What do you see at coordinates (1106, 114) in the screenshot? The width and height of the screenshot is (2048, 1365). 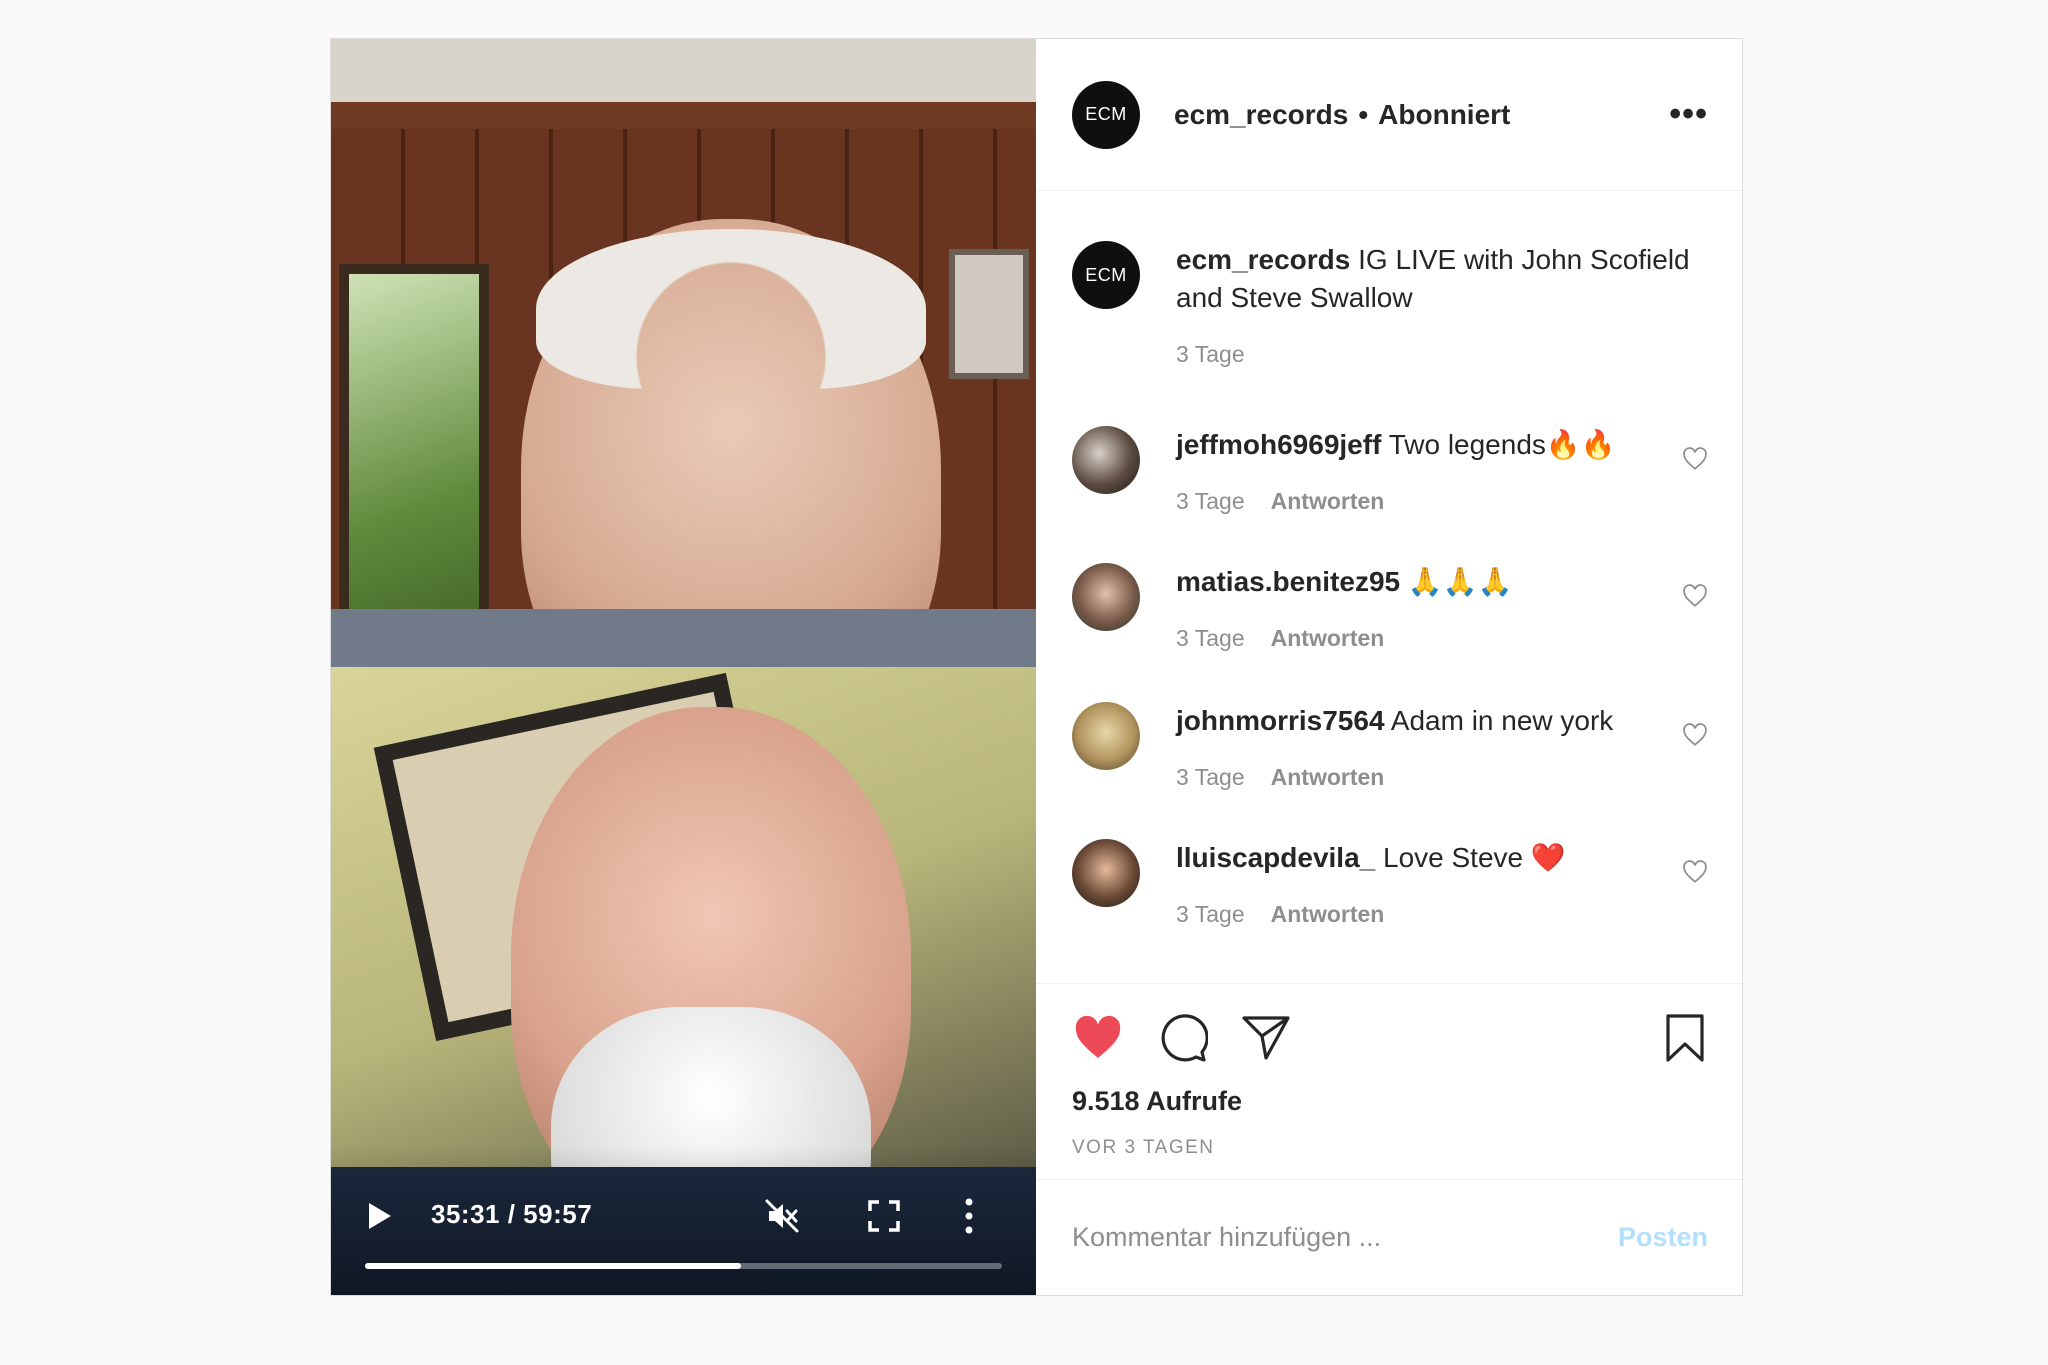 I see `ecm-avatar: ECM` at bounding box center [1106, 114].